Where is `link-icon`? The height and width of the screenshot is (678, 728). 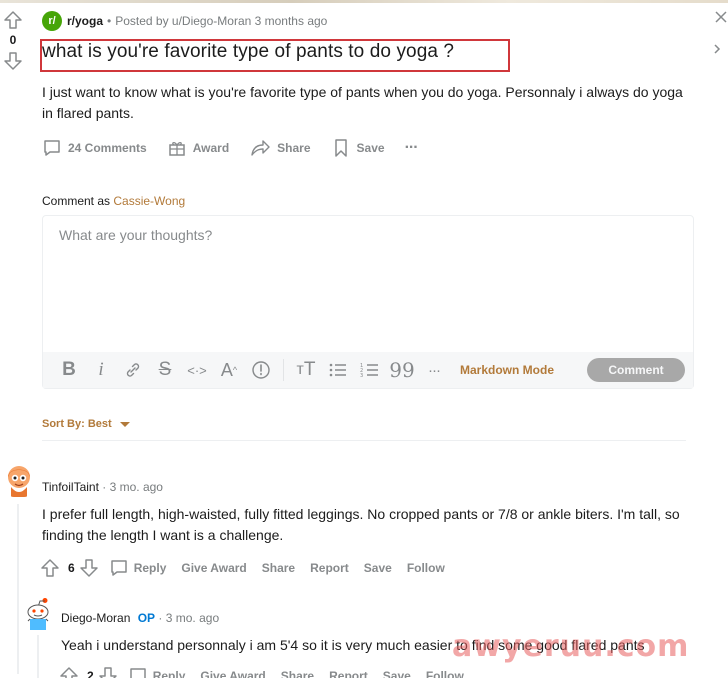 link-icon is located at coordinates (133, 370).